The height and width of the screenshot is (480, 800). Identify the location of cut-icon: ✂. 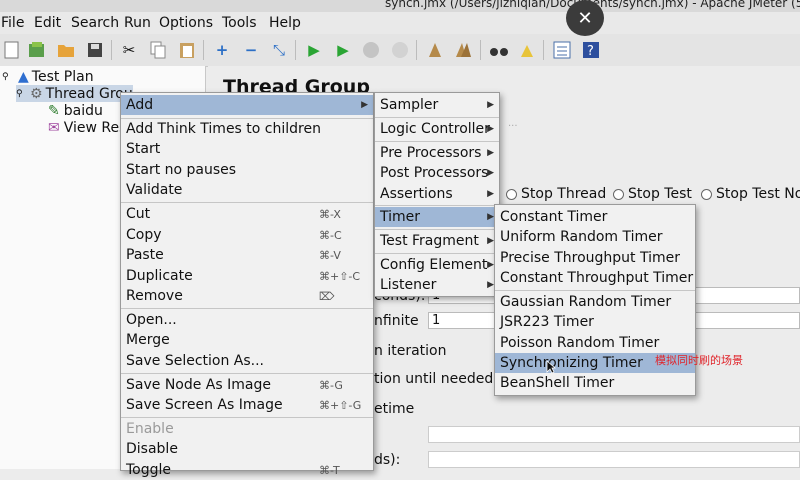
(129, 50).